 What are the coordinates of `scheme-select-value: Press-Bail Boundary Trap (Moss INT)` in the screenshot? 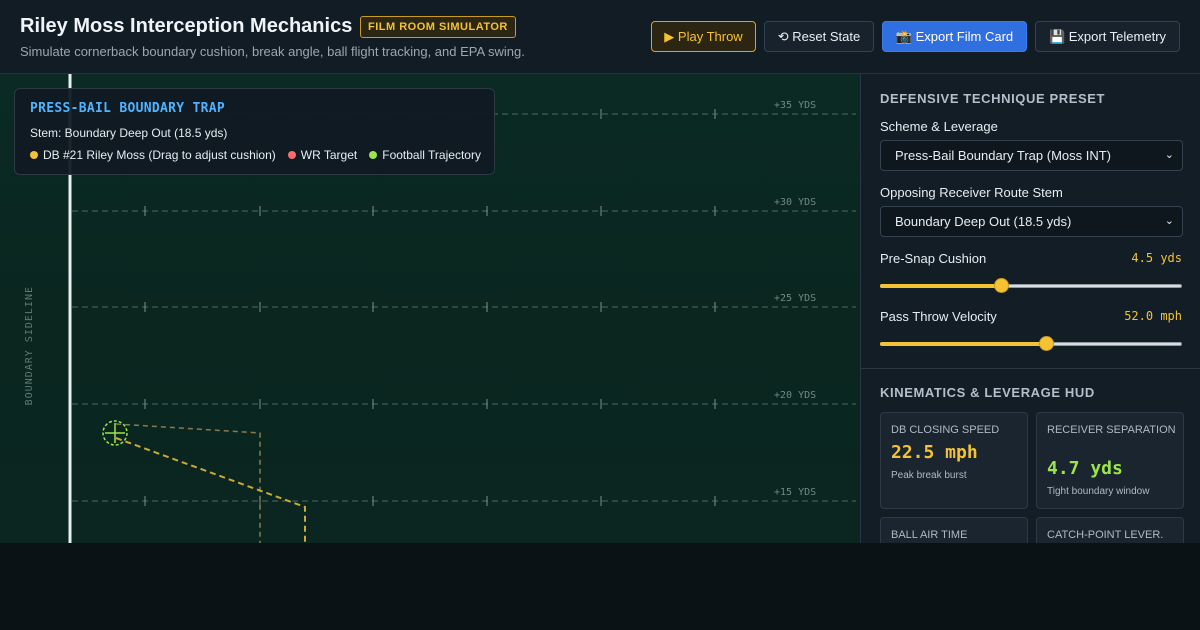 It's located at (1003, 155).